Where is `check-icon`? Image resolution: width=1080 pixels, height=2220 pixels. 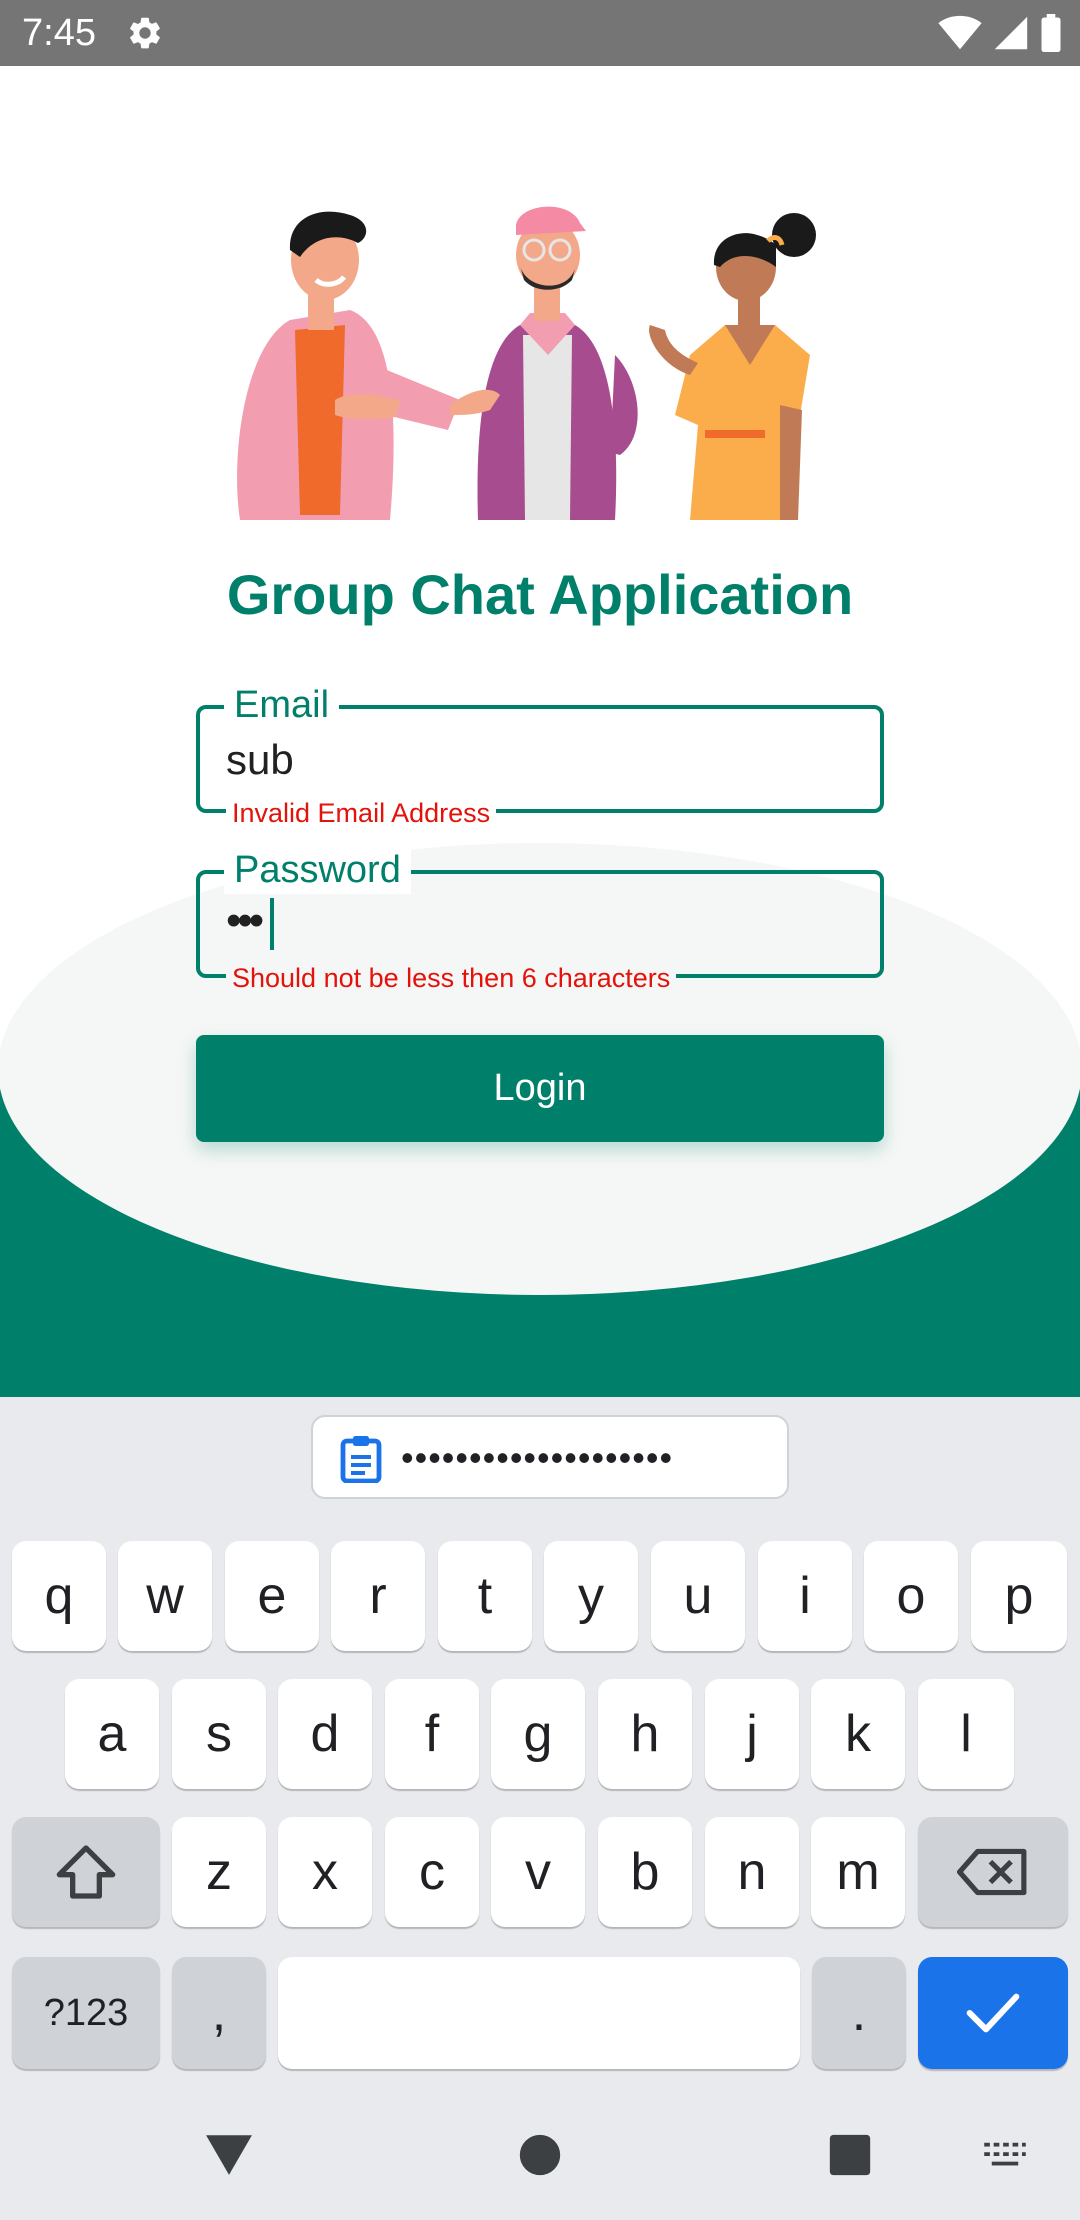 check-icon is located at coordinates (993, 2013).